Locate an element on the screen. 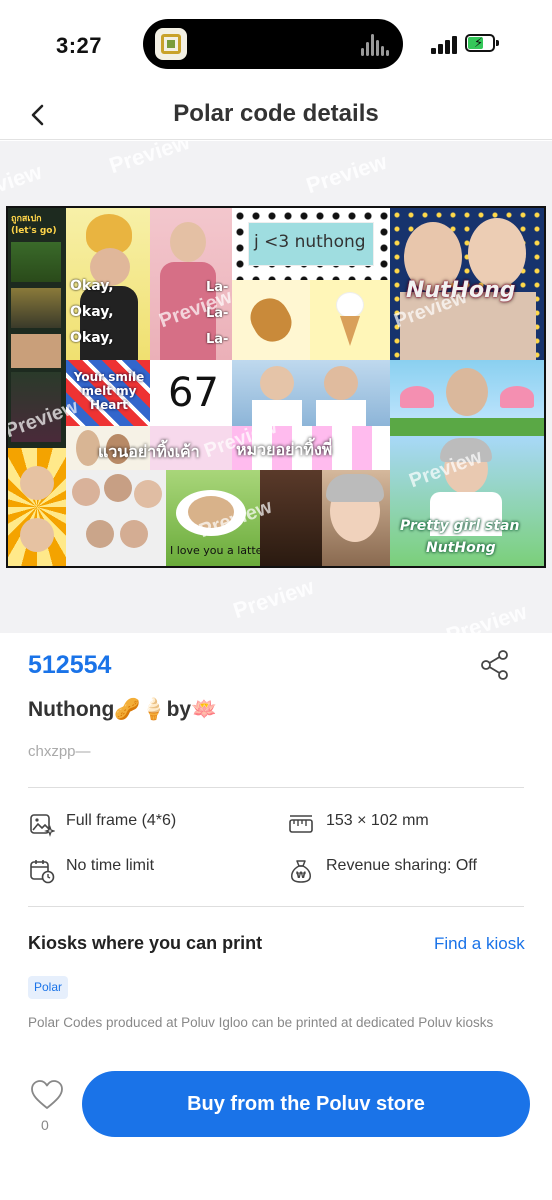  share-icon is located at coordinates (495, 665).